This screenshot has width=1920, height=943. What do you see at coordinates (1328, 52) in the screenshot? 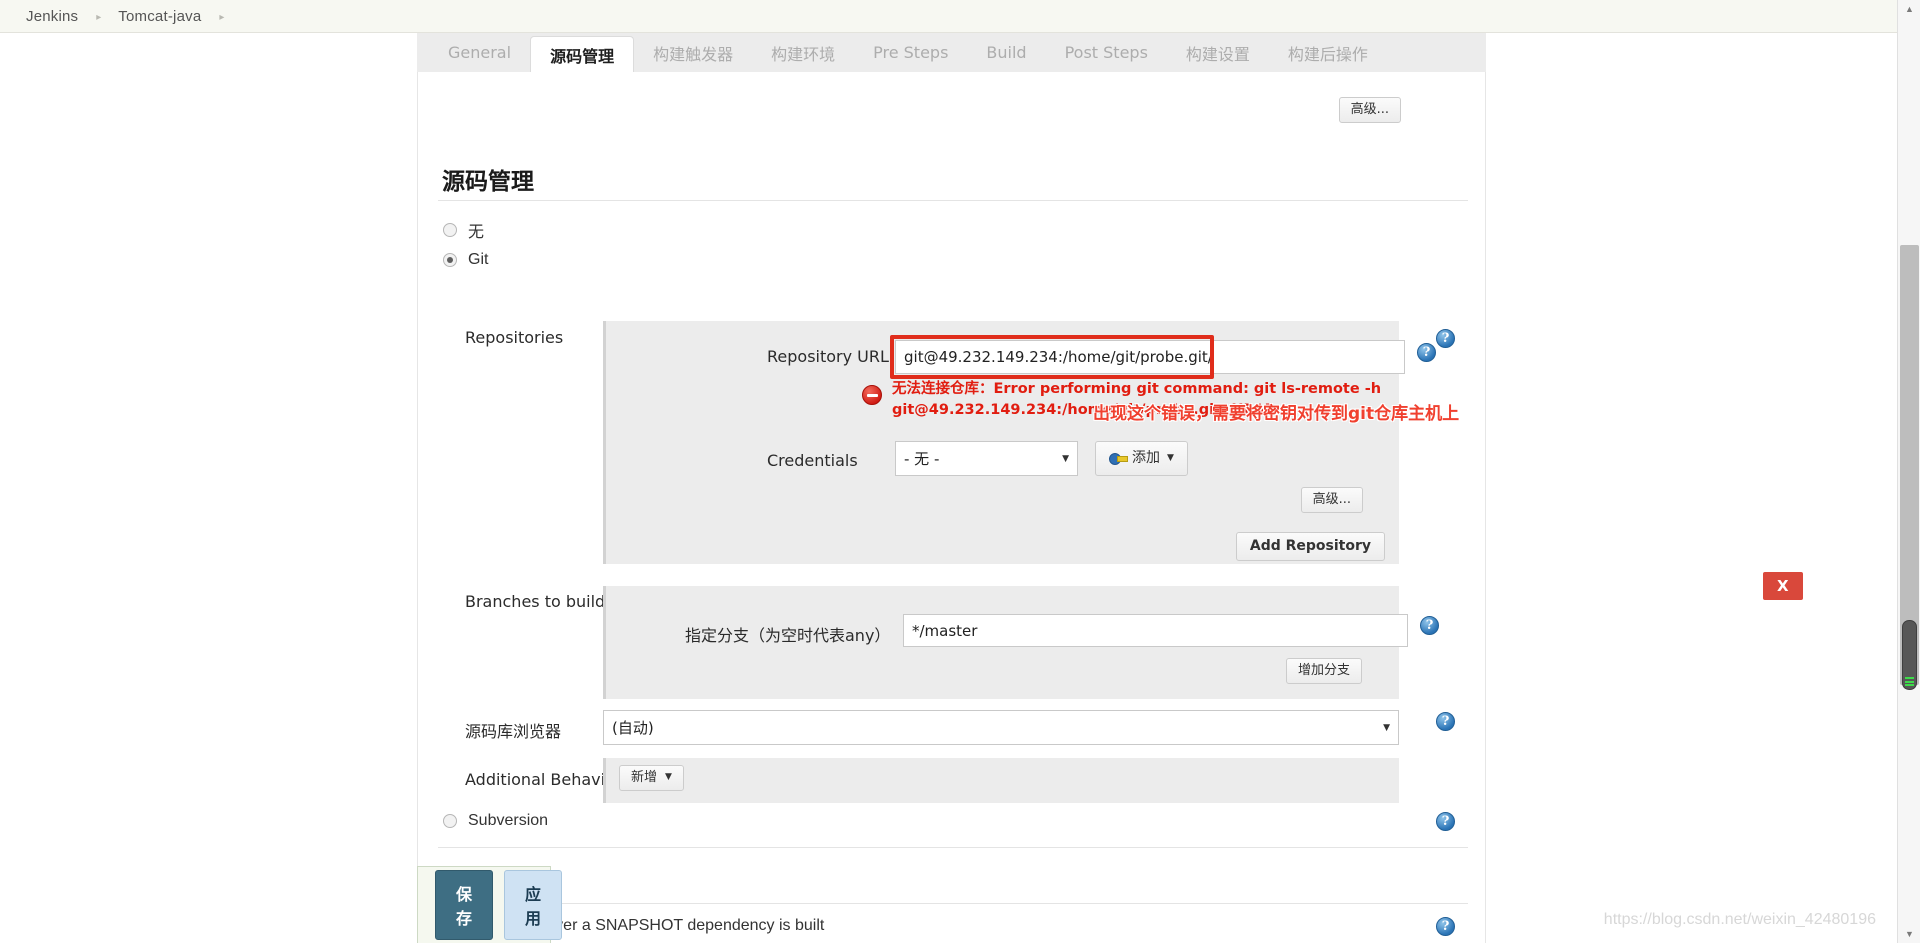
I see `tab-post-build: 构建后操作` at bounding box center [1328, 52].